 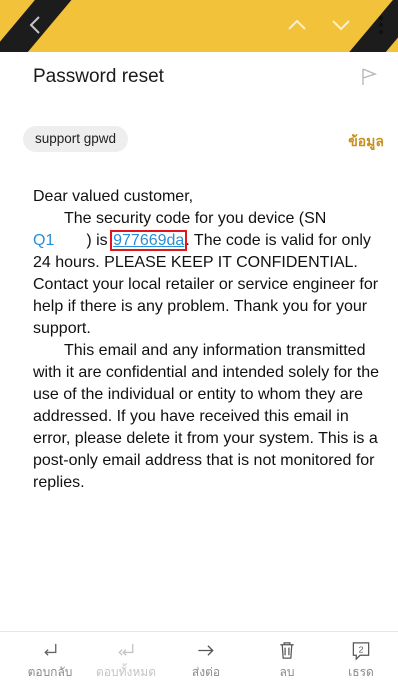 What do you see at coordinates (50, 649) in the screenshot?
I see `reply-icon` at bounding box center [50, 649].